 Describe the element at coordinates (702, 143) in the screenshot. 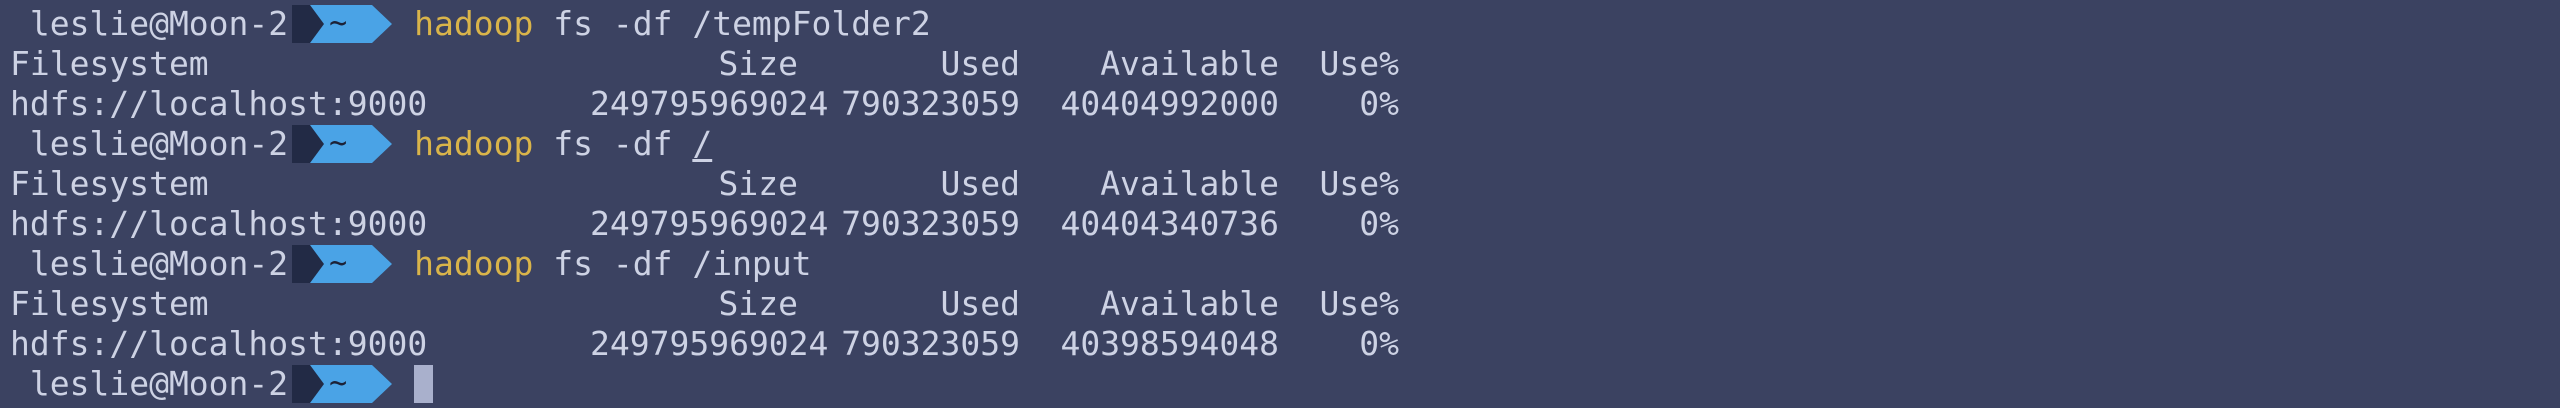

I see `command-path: /` at that location.